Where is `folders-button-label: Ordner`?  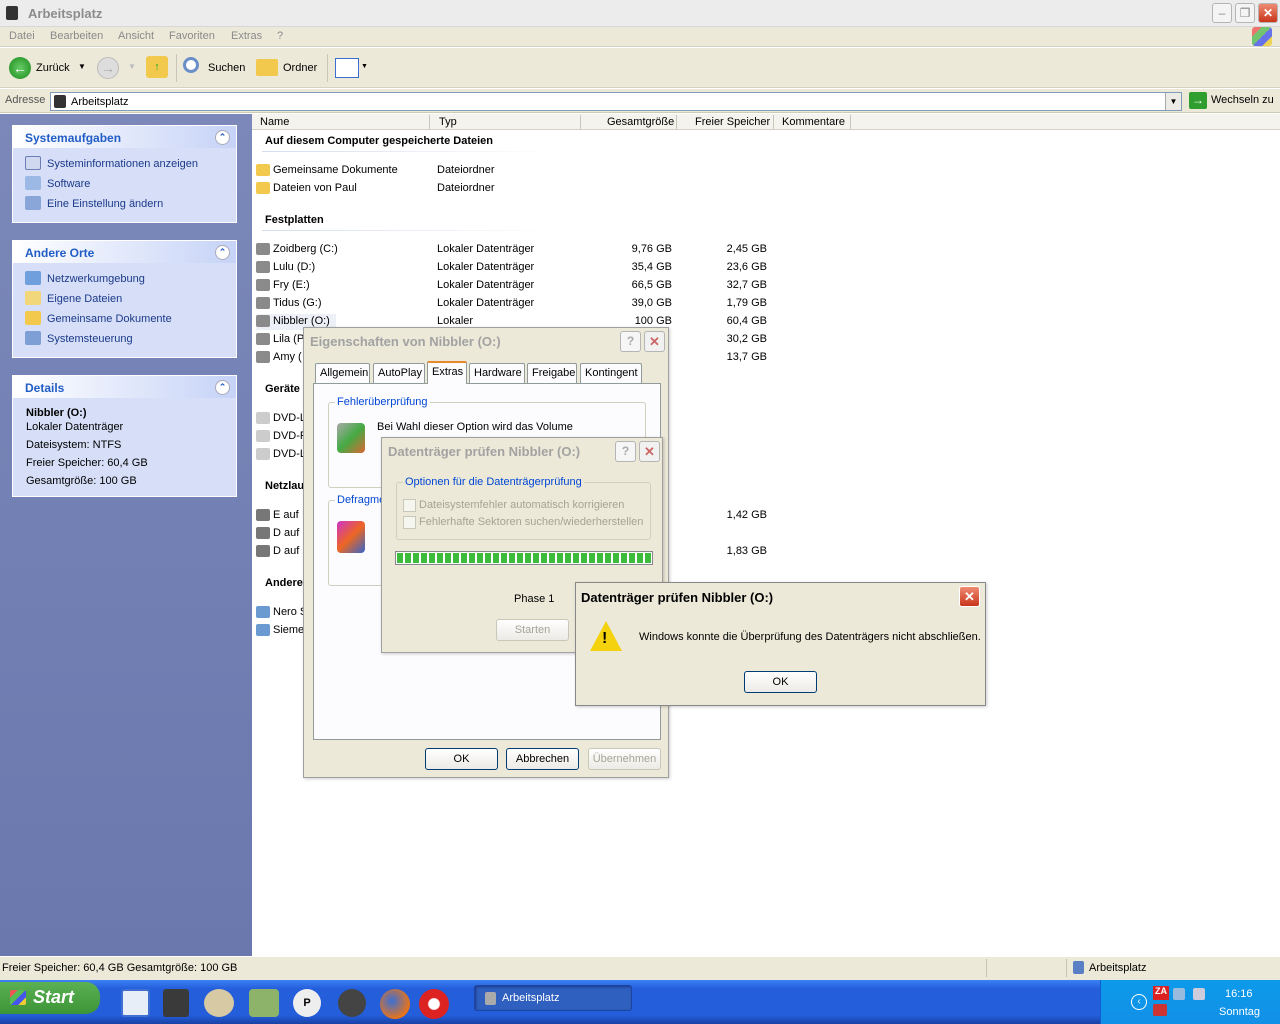 folders-button-label: Ordner is located at coordinates (300, 68).